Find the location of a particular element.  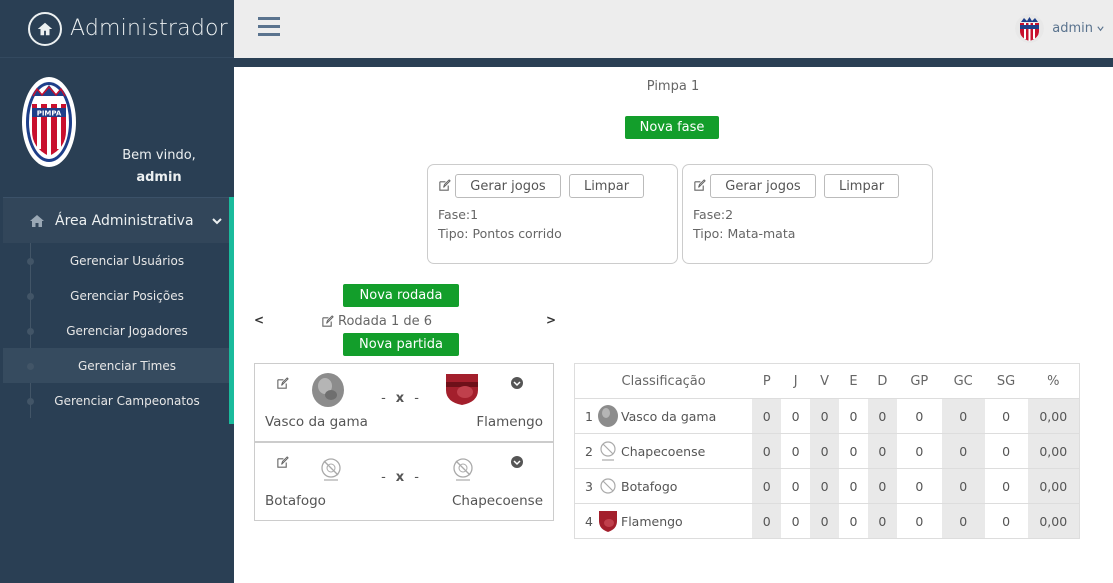

position: 4 is located at coordinates (589, 521).